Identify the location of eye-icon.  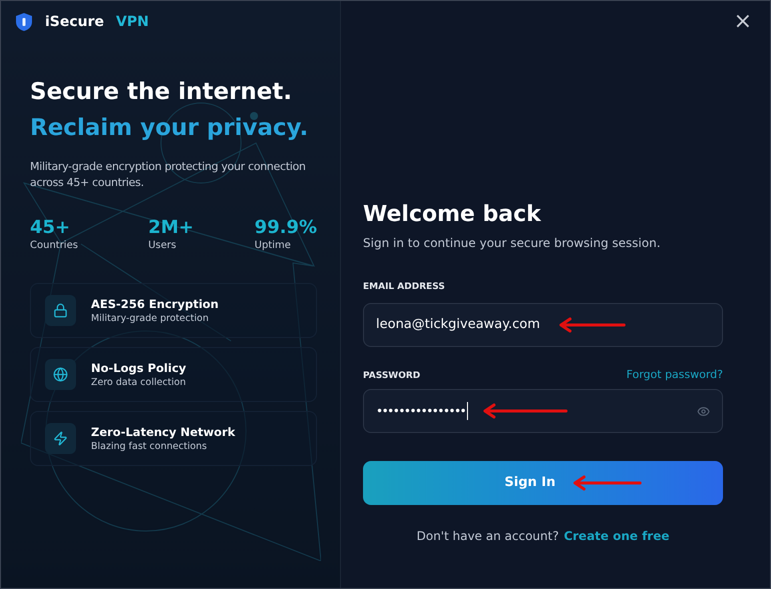
(703, 411).